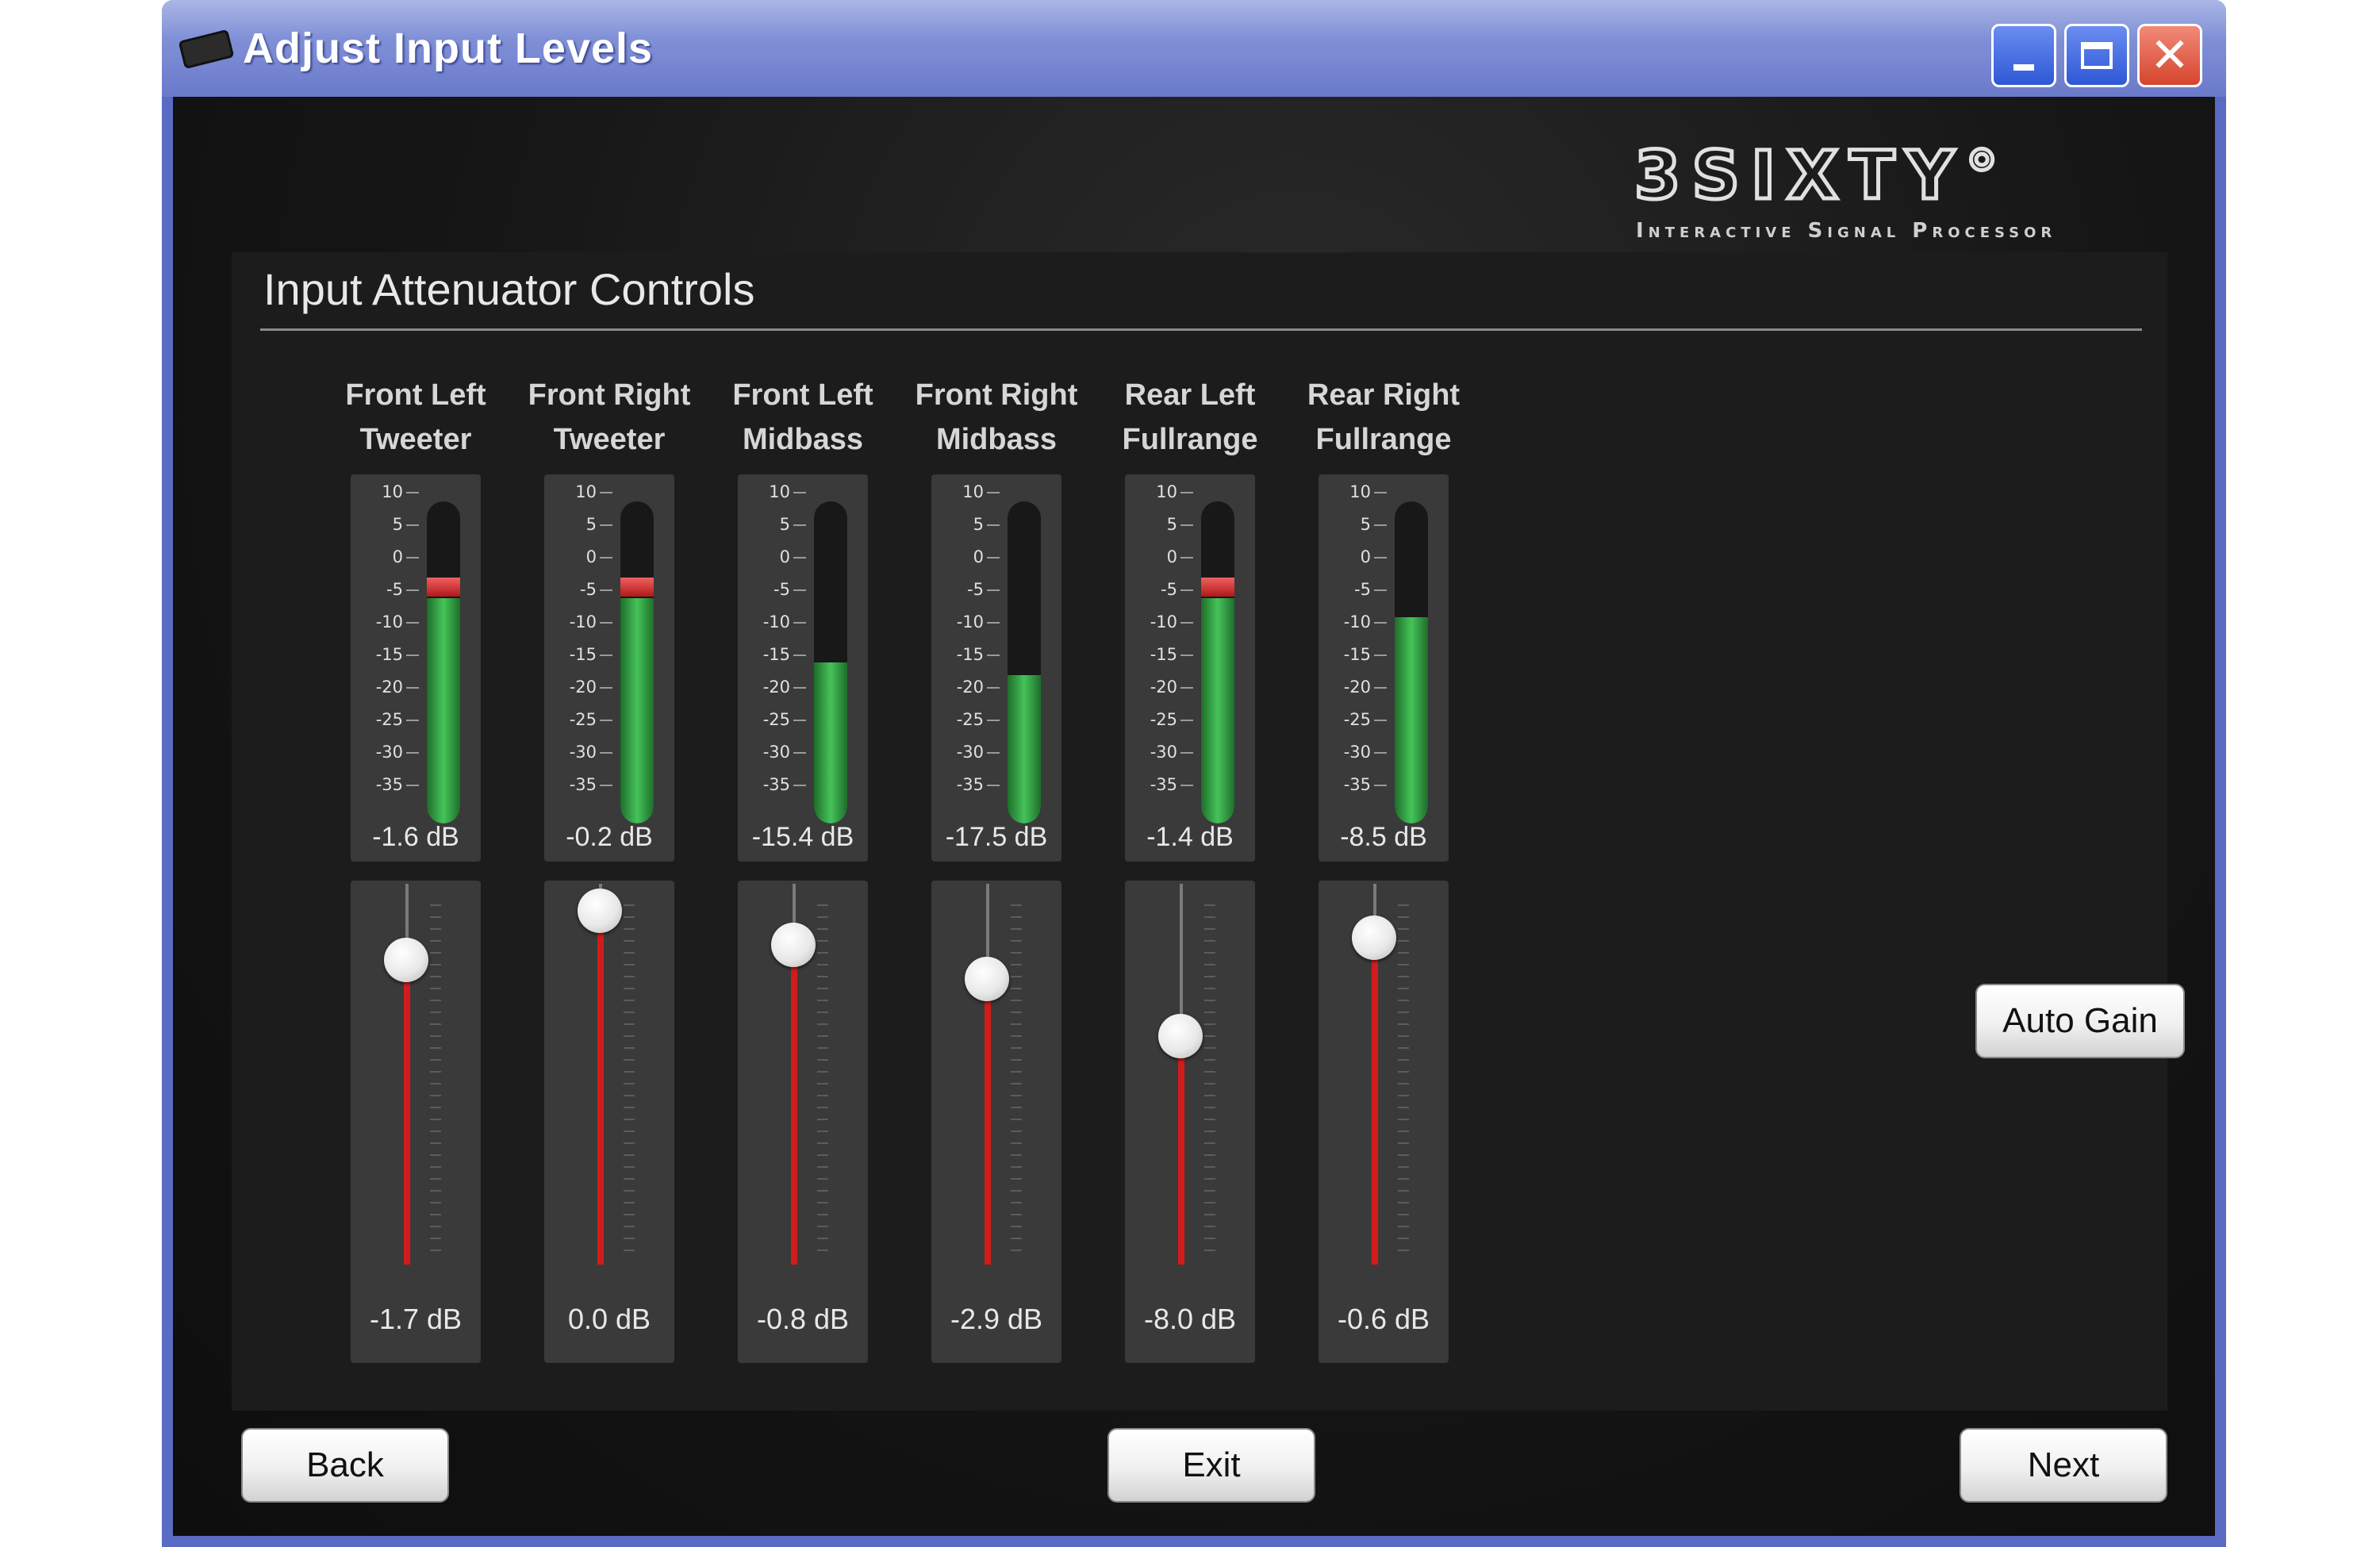 The image size is (2380, 1547). I want to click on level-meter: 10 5 0 -5 -10 -15 -20 -25 -30 -35 -8.5 dB, so click(1384, 668).